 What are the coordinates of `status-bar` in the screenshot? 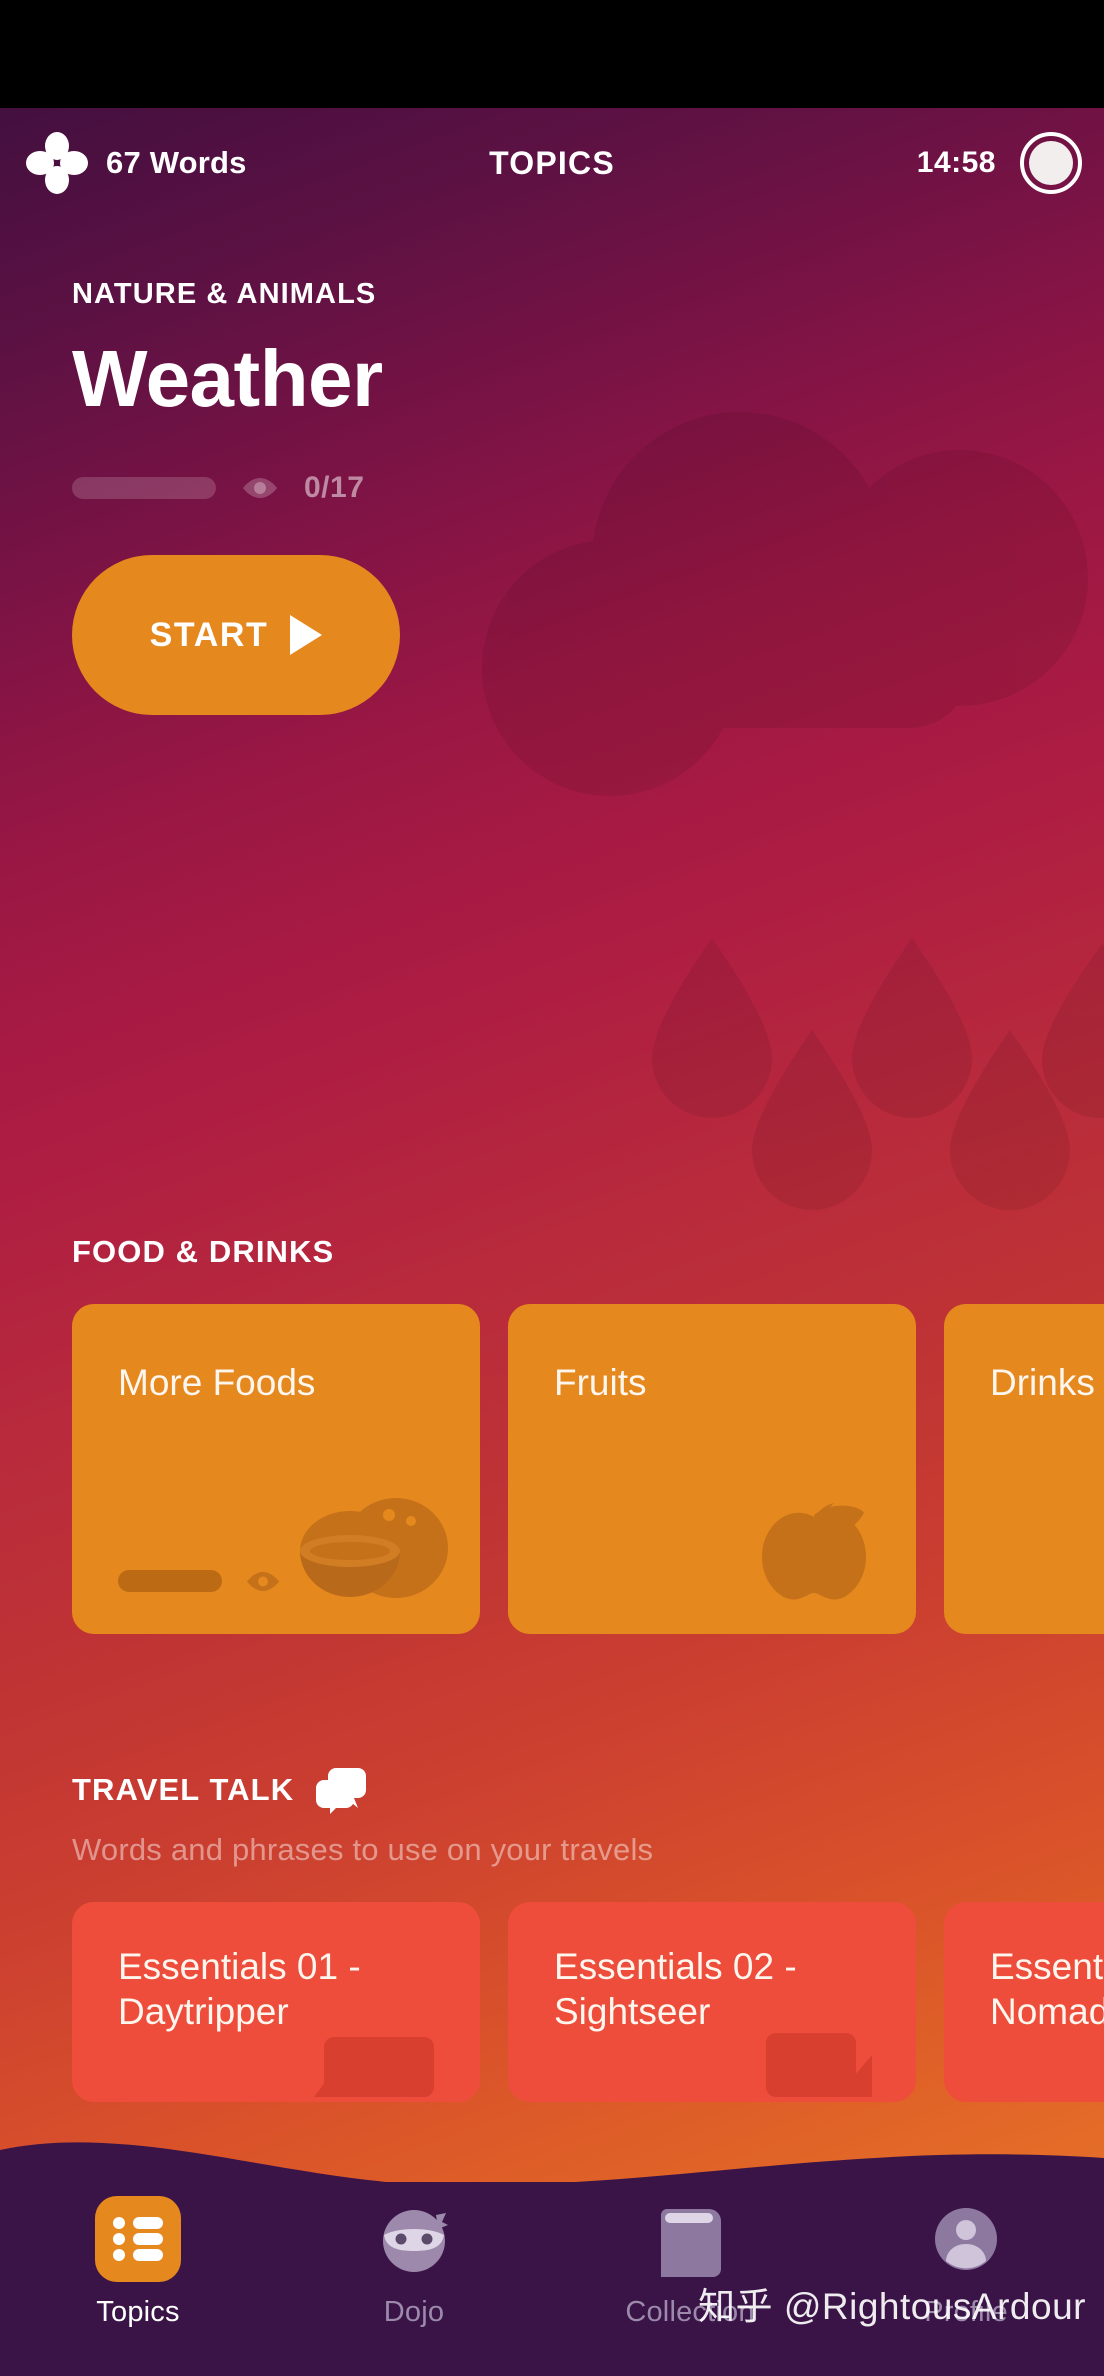 It's located at (552, 54).